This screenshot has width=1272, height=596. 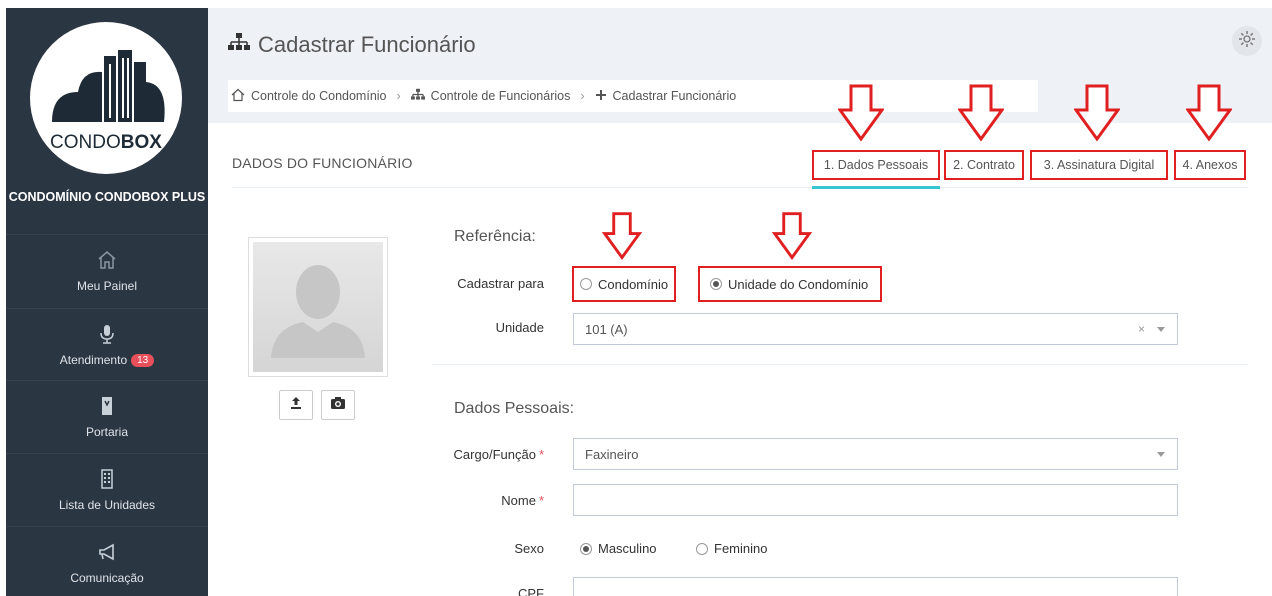 I want to click on divider, so click(x=740, y=187).